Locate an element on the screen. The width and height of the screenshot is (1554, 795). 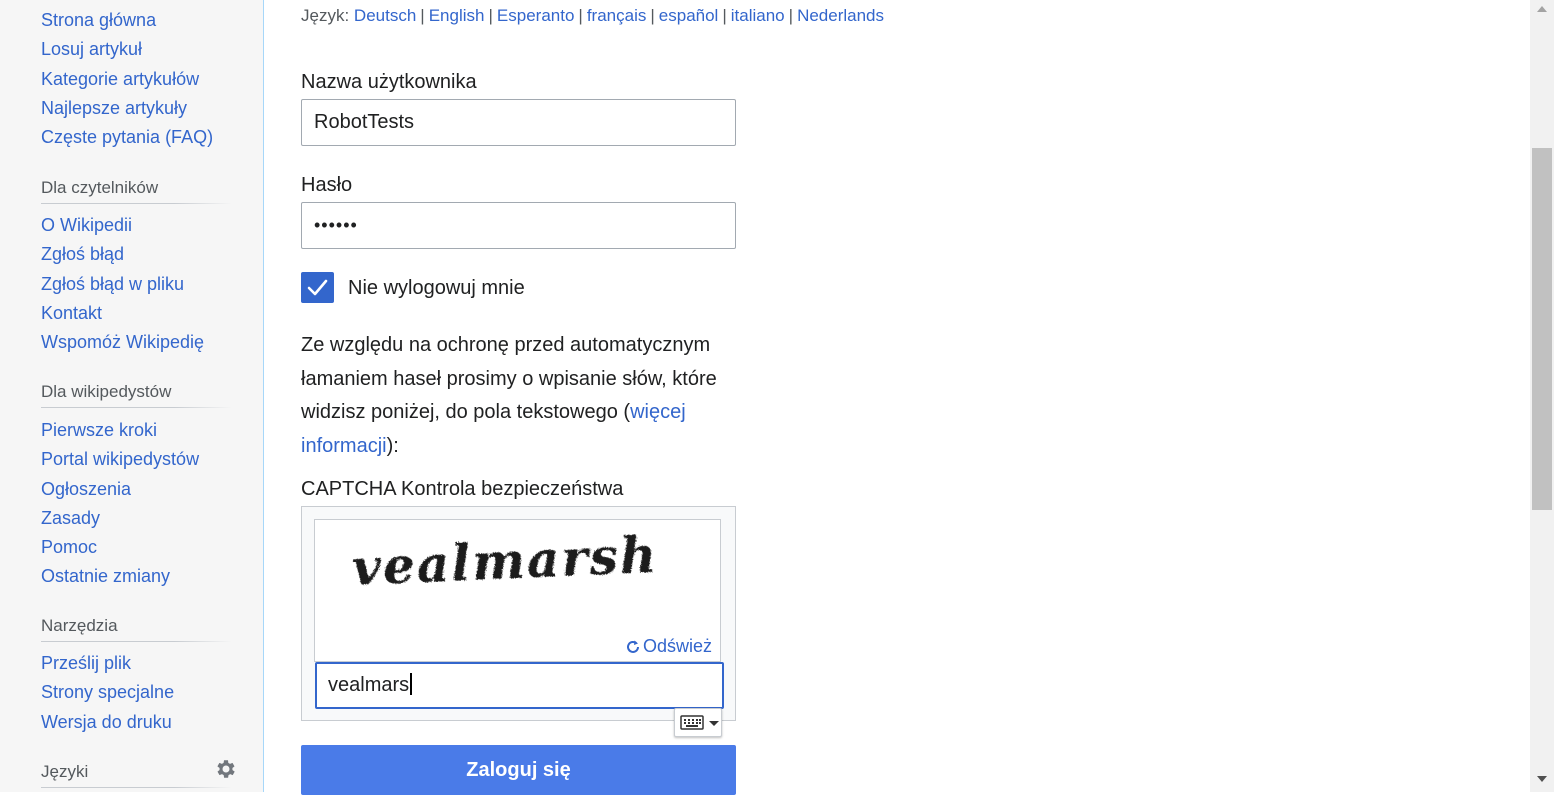
captcha-refresh-link: Odśwież is located at coordinates (668, 646).